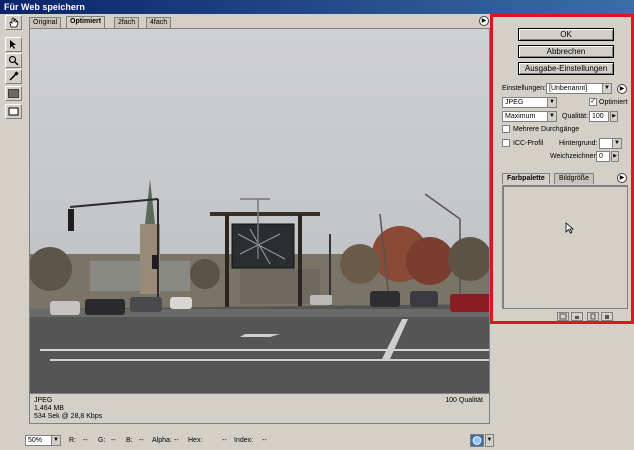  What do you see at coordinates (570, 228) in the screenshot?
I see `mouse-cursor-icon` at bounding box center [570, 228].